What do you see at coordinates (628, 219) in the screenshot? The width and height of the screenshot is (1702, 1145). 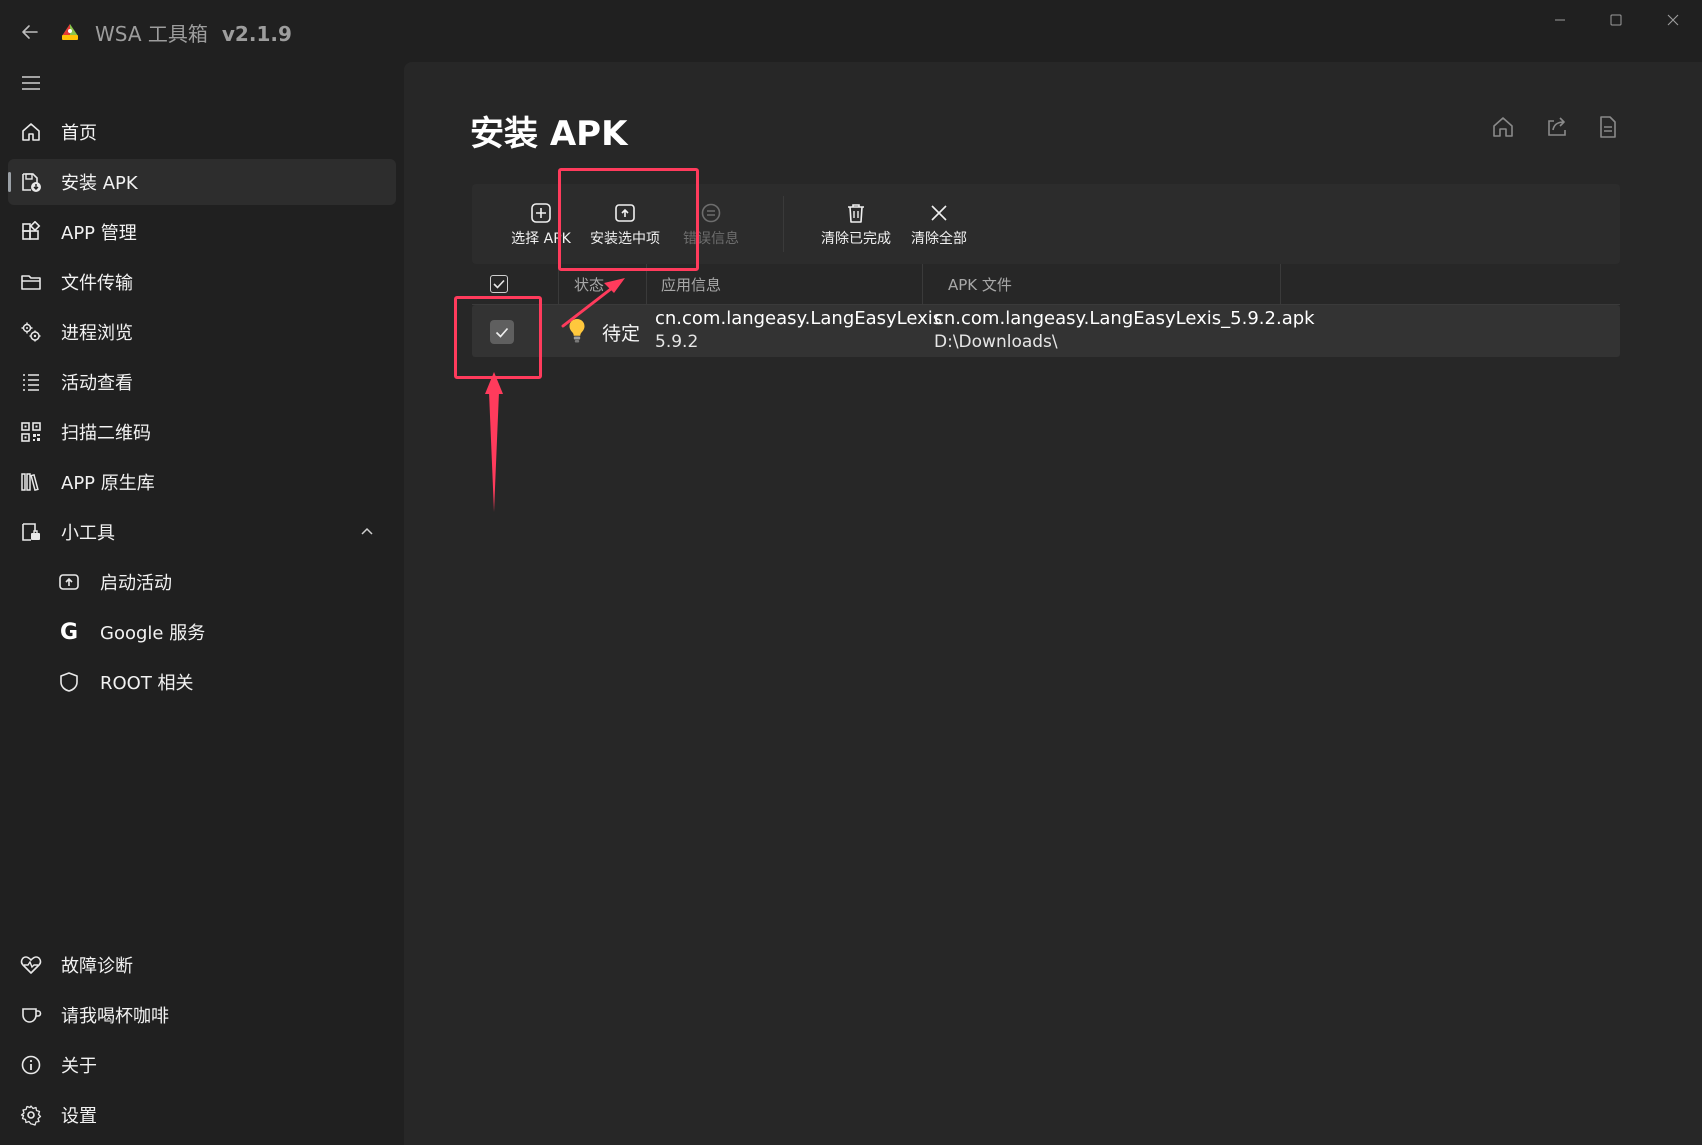 I see `annotation-highlight-install-button` at bounding box center [628, 219].